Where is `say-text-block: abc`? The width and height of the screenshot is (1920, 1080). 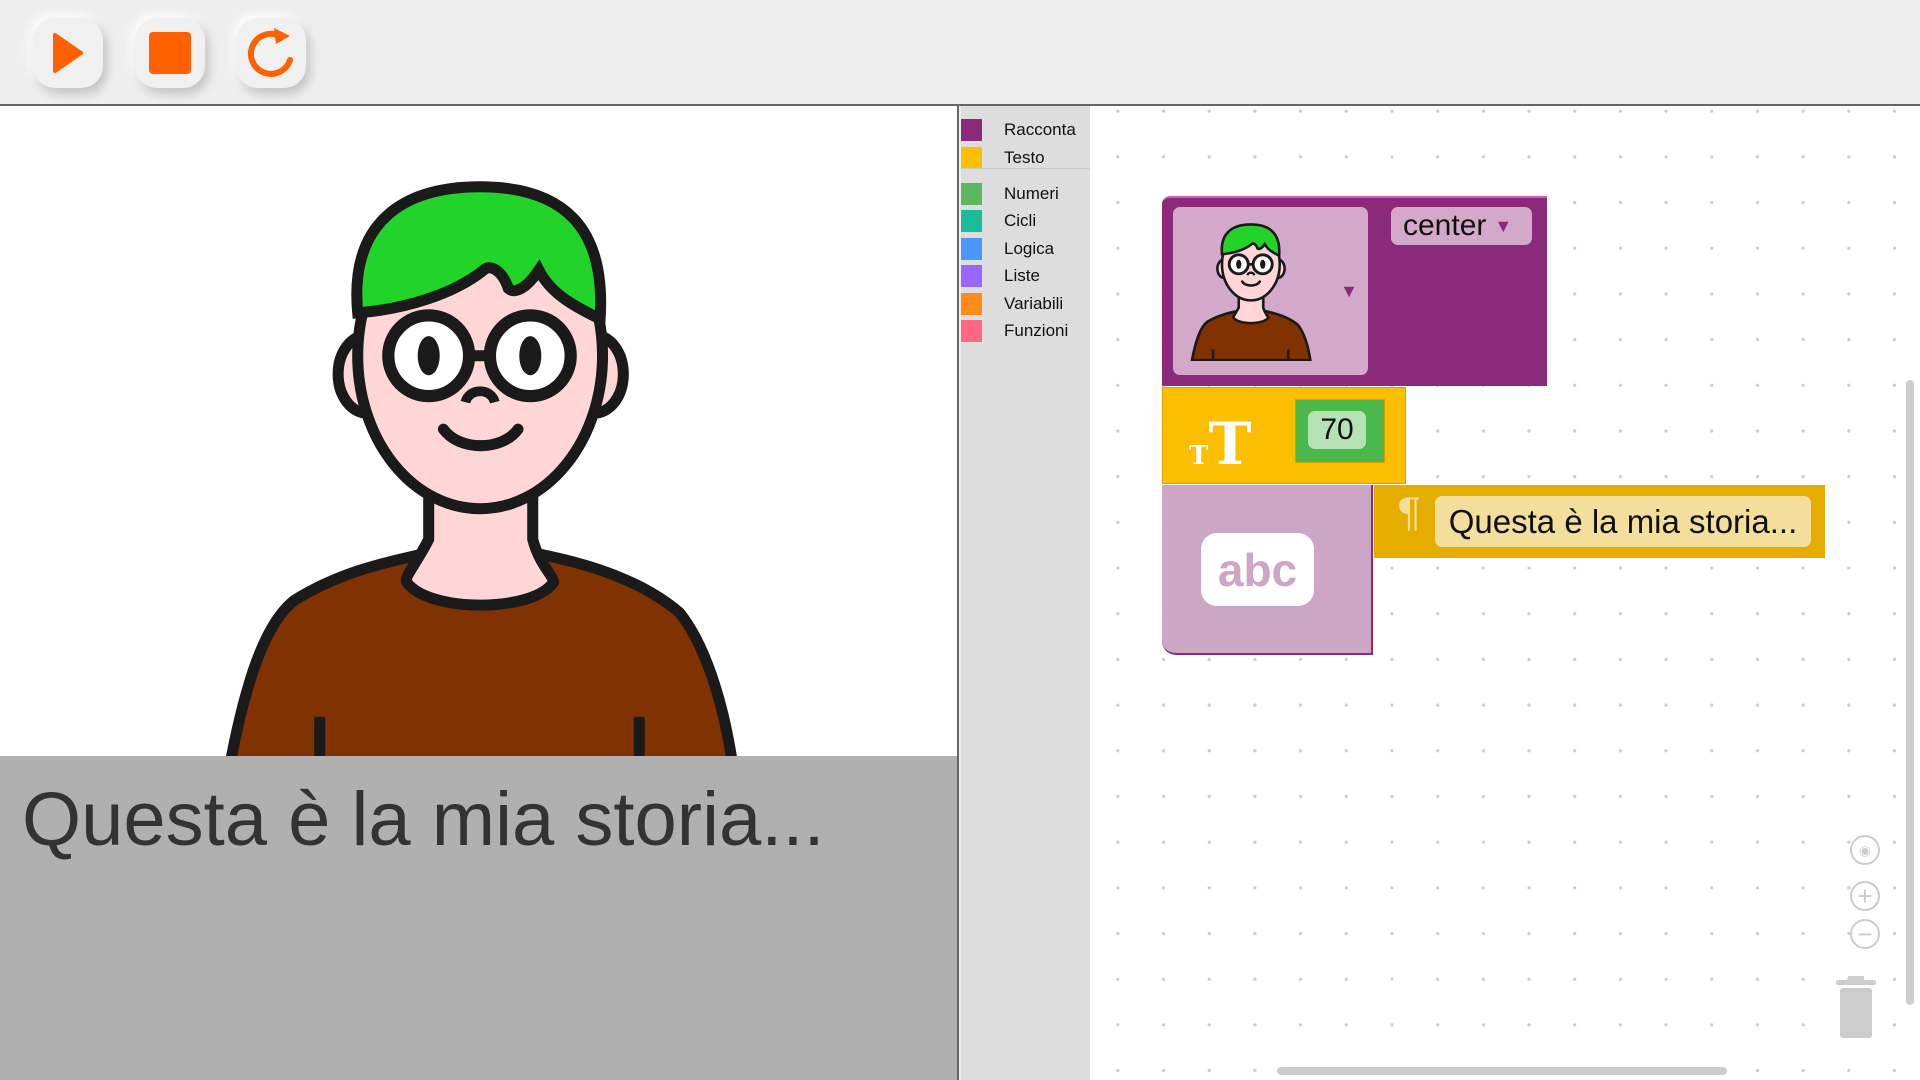
say-text-block: abc is located at coordinates (1267, 570).